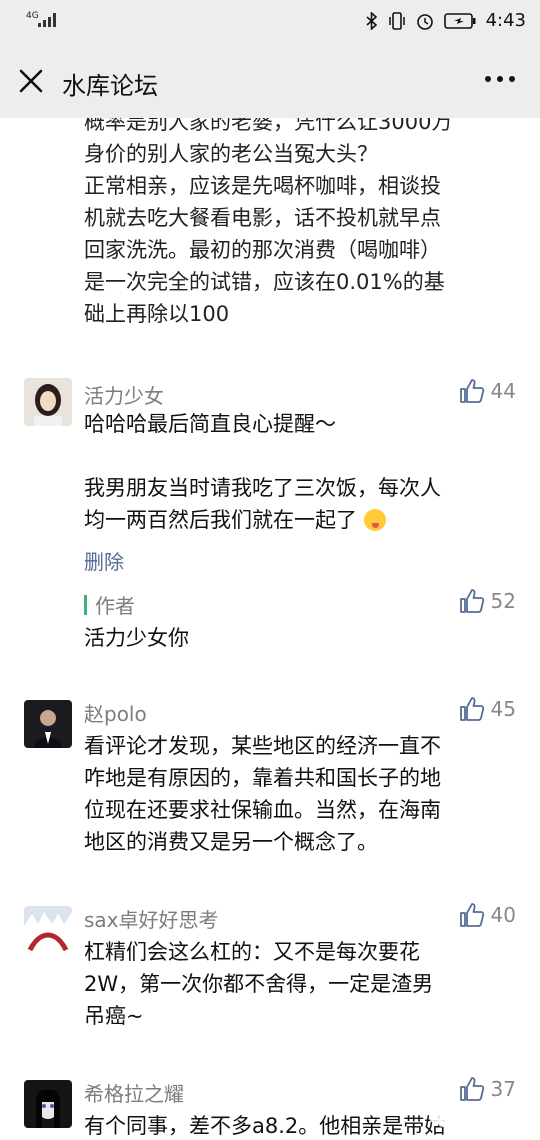 Image resolution: width=540 pixels, height=1140 pixels. What do you see at coordinates (439, 1119) in the screenshot?
I see `wechat-logo-icon` at bounding box center [439, 1119].